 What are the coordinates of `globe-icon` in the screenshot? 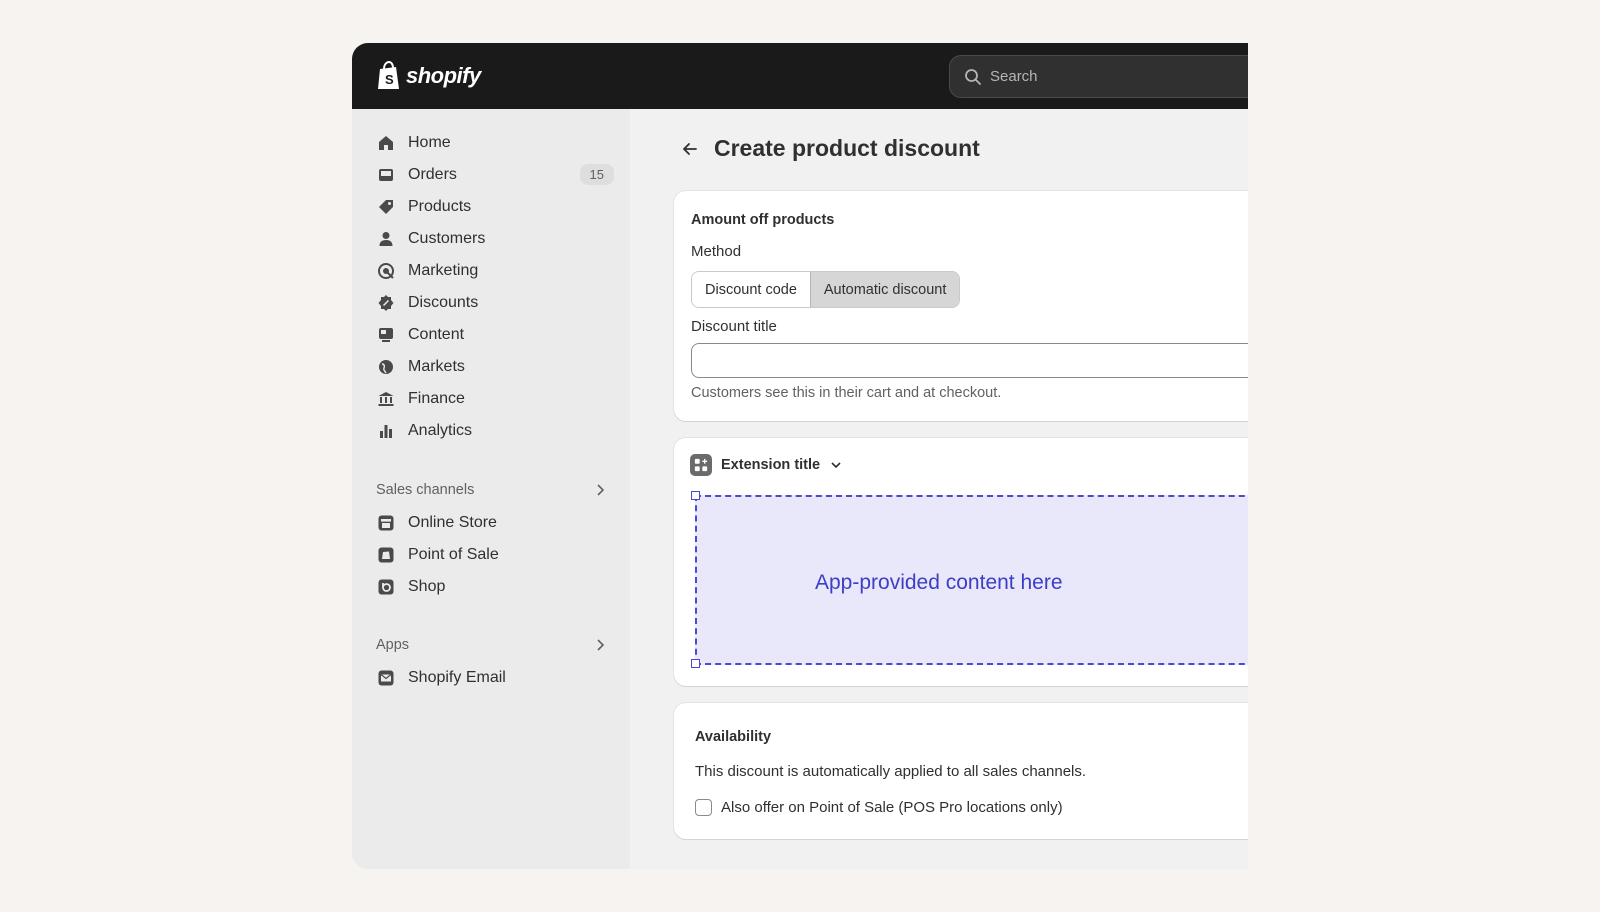 It's located at (386, 367).